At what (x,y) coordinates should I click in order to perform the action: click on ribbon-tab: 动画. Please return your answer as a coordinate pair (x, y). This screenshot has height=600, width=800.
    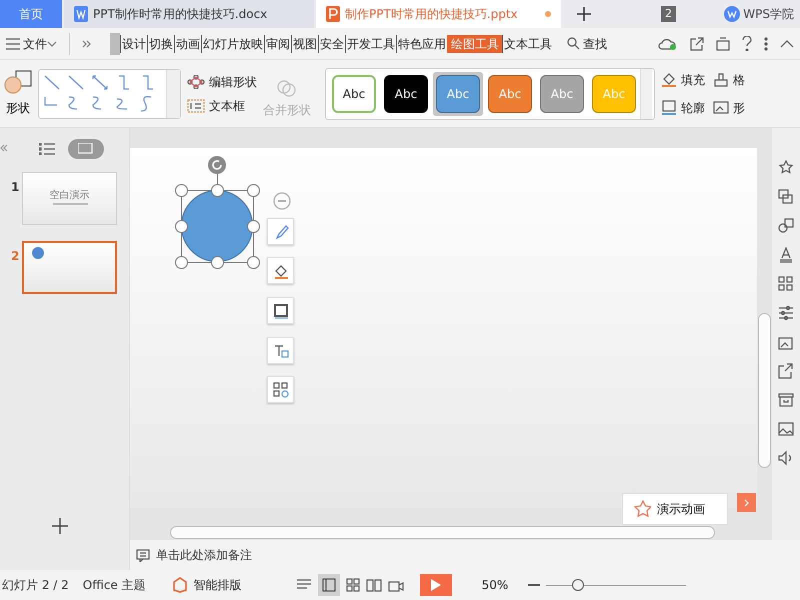
    Looking at the image, I should click on (187, 43).